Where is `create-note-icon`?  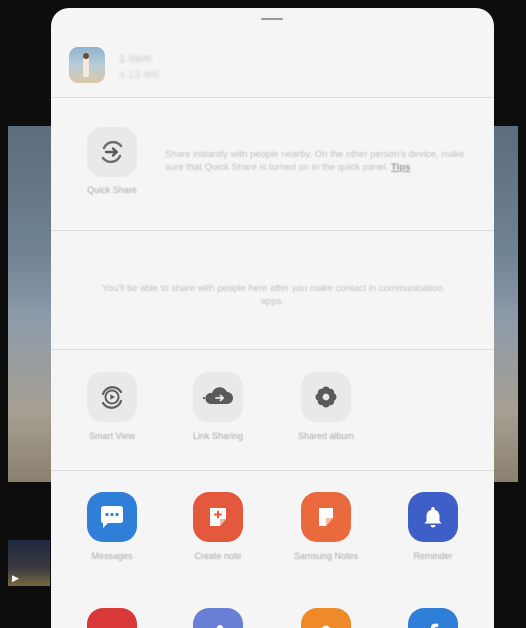
create-note-icon is located at coordinates (218, 517).